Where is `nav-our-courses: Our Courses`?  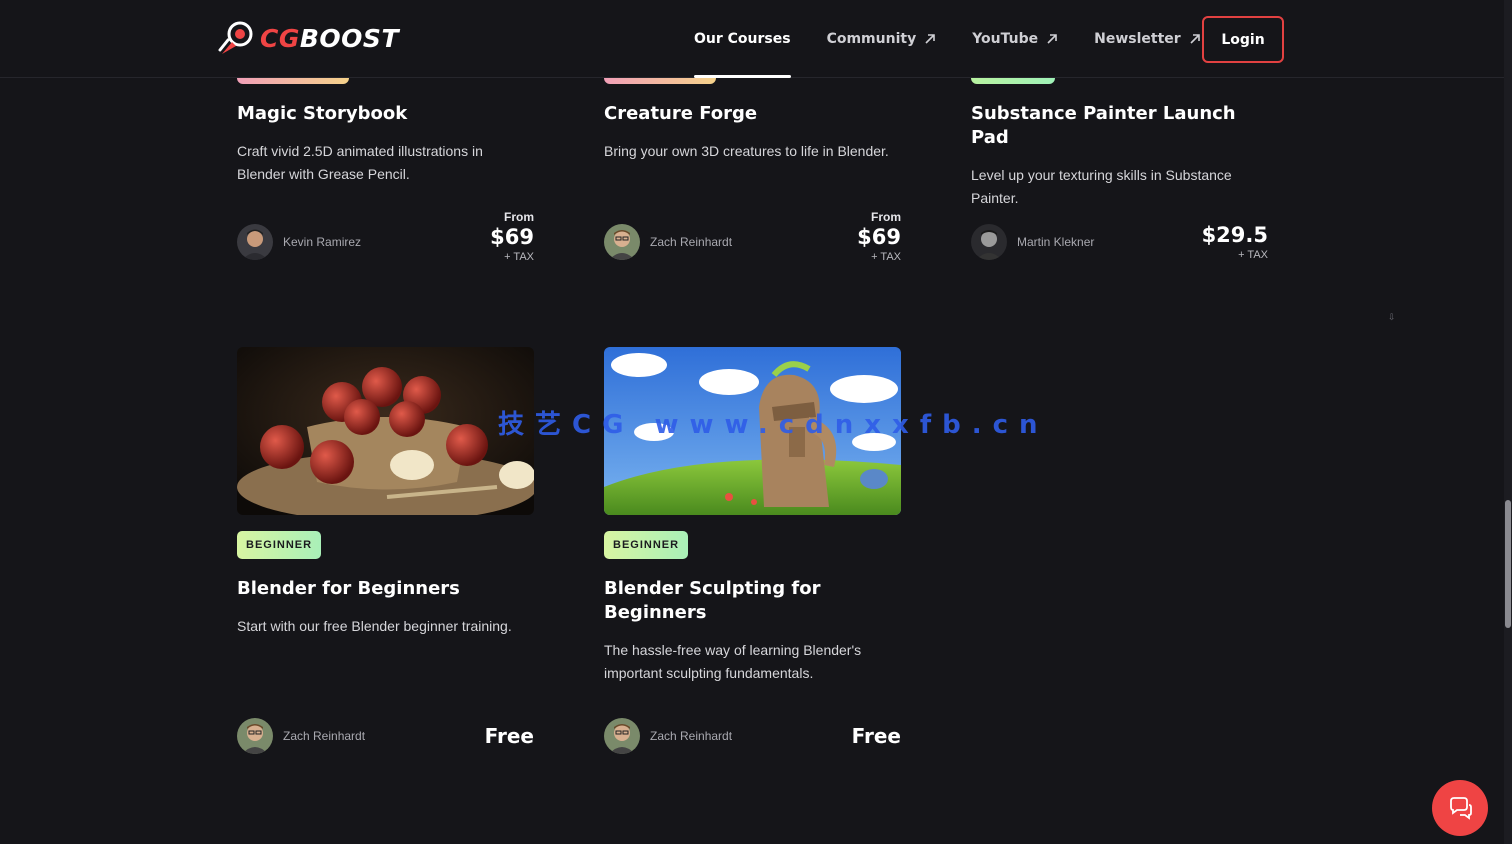
nav-our-courses: Our Courses is located at coordinates (742, 39).